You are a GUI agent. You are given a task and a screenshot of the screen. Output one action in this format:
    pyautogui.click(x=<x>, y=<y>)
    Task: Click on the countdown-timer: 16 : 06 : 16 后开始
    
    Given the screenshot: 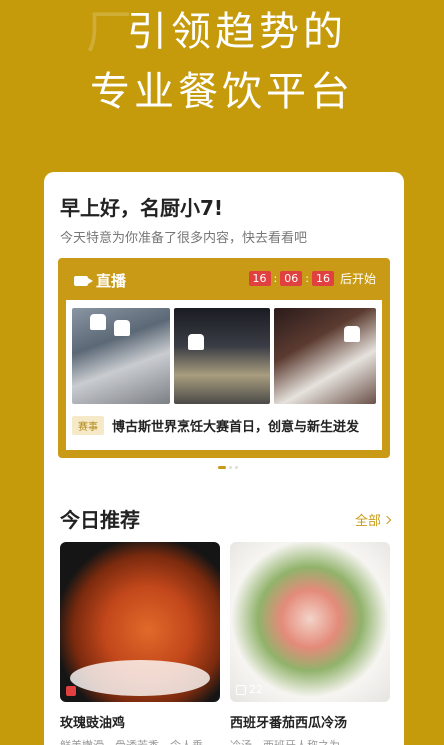 What is the action you would take?
    pyautogui.click(x=312, y=278)
    